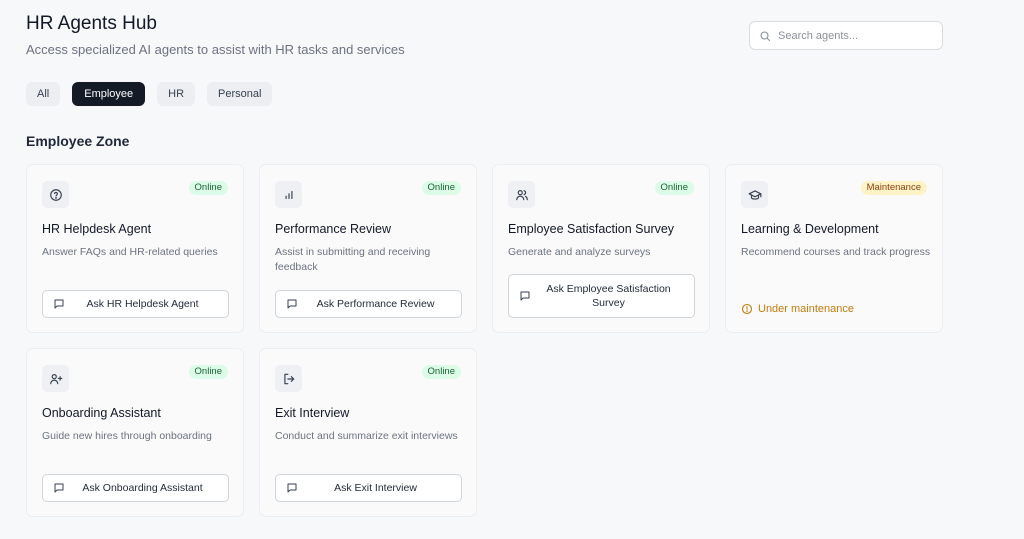 The image size is (1024, 539). Describe the element at coordinates (55, 378) in the screenshot. I see `user-plus-icon` at that location.